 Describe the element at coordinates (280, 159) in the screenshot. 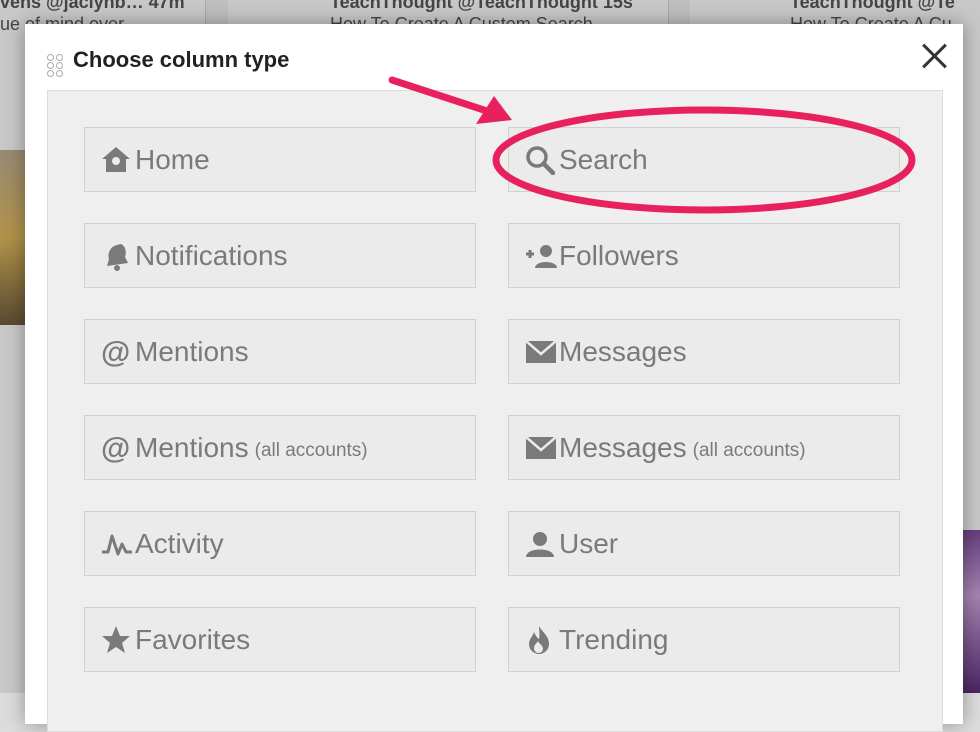

I see `column-type-home: Home` at that location.